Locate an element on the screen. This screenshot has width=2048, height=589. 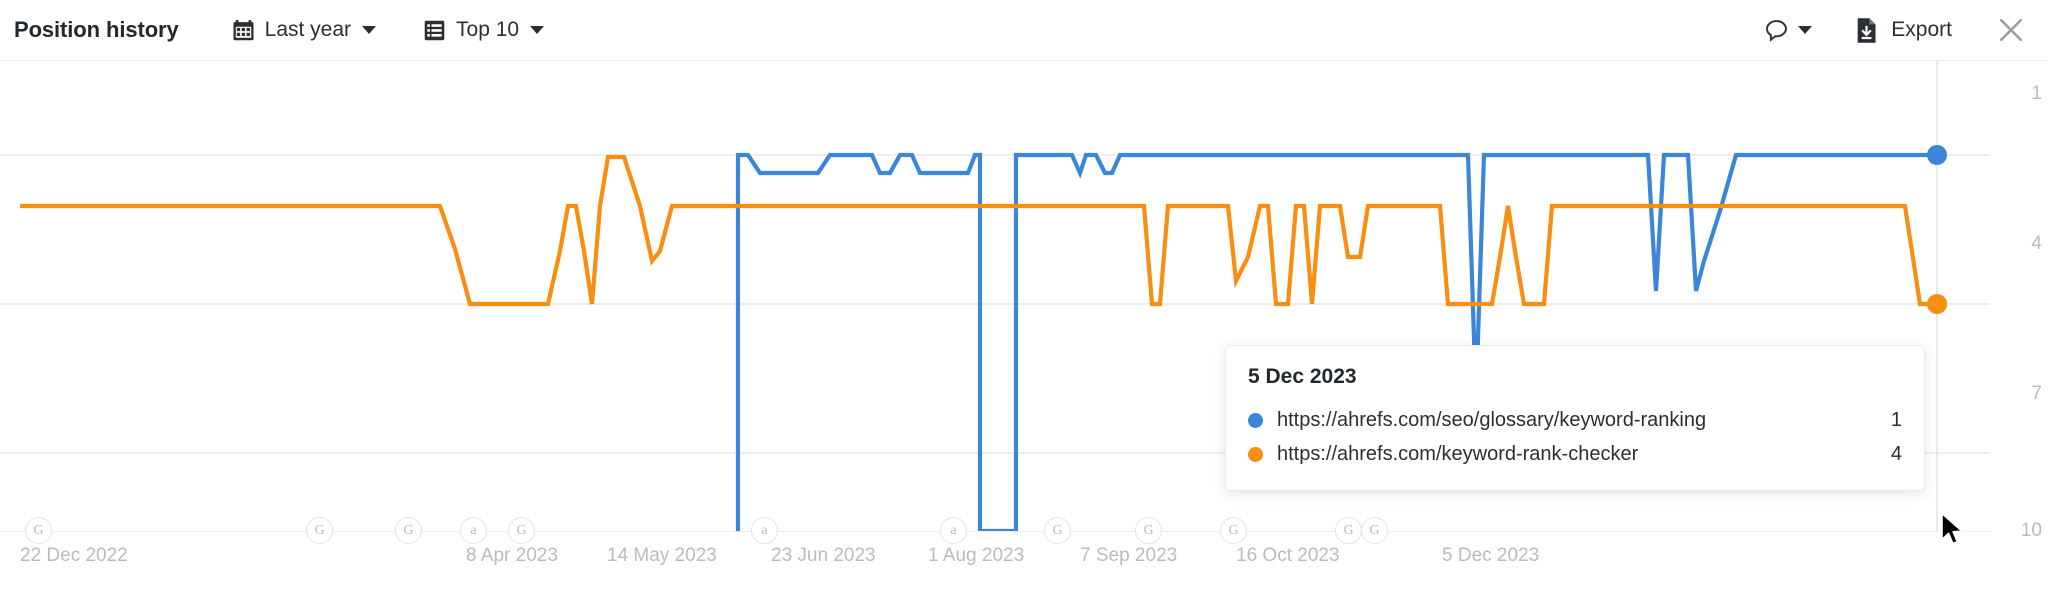
download-file-icon is located at coordinates (1866, 30).